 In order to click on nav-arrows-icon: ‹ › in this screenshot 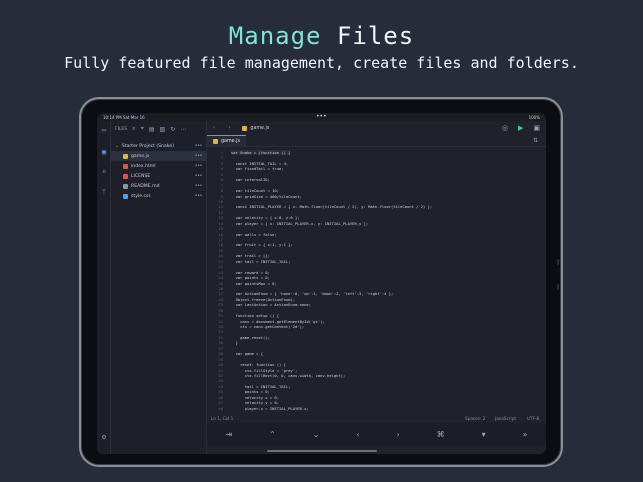, I will do `click(224, 128)`.